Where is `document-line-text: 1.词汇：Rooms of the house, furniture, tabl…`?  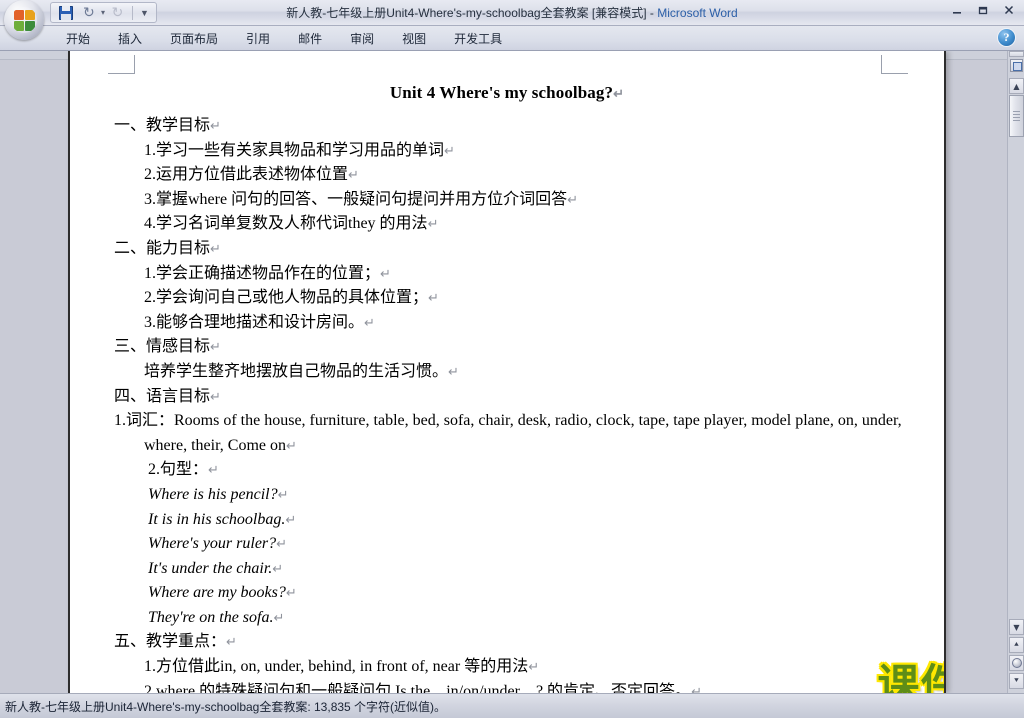
document-line-text: 1.词汇：Rooms of the house, furniture, tabl… is located at coordinates (508, 433).